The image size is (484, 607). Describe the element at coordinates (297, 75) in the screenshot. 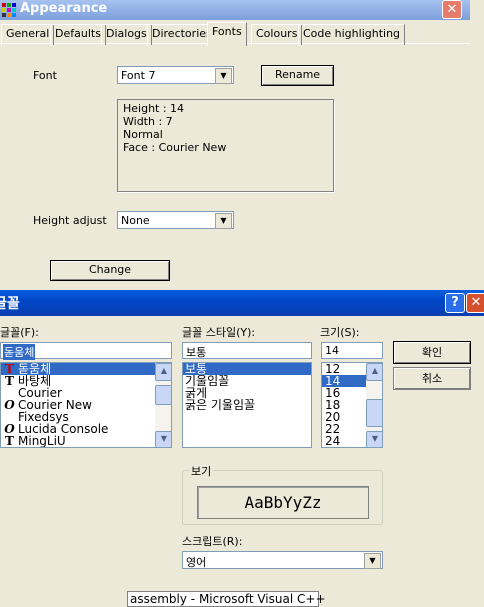

I see `rename-button: Rename` at that location.